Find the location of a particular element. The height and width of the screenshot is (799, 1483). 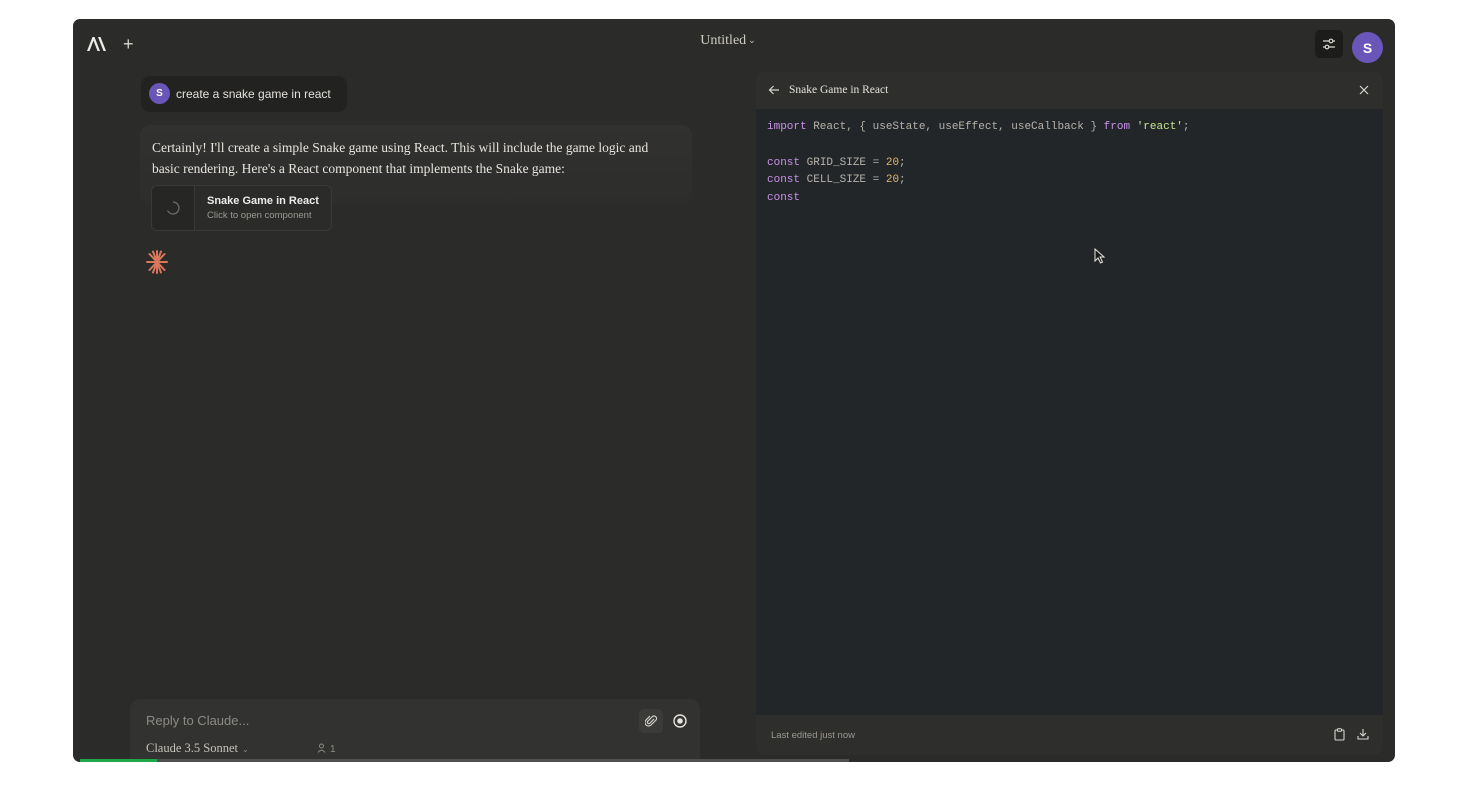

loading-icon is located at coordinates (173, 208).